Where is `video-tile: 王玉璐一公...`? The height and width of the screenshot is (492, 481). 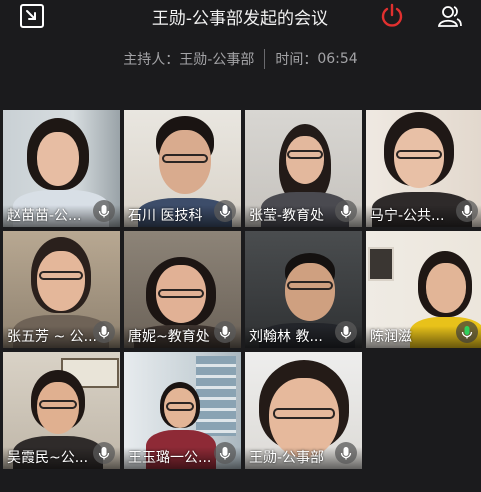 video-tile: 王玉璐一公... is located at coordinates (182, 410).